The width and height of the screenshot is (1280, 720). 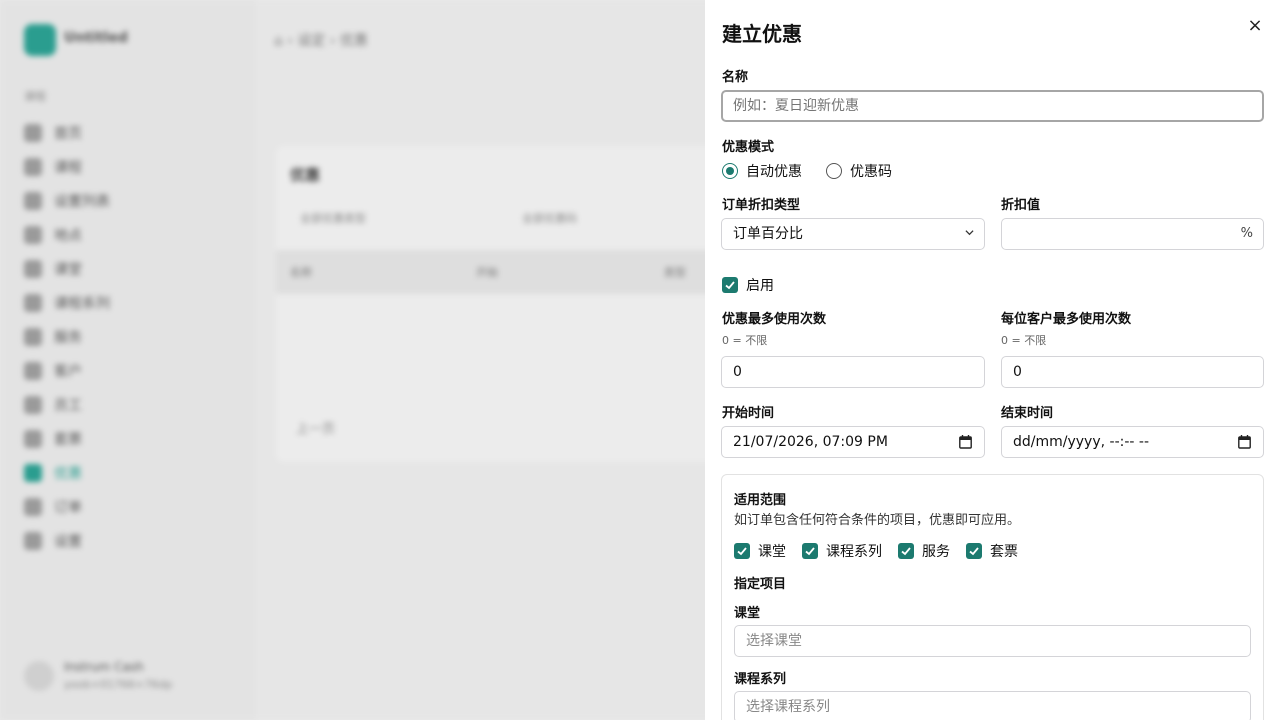 I want to click on sidebar-item-label: 首页, so click(x=68, y=134).